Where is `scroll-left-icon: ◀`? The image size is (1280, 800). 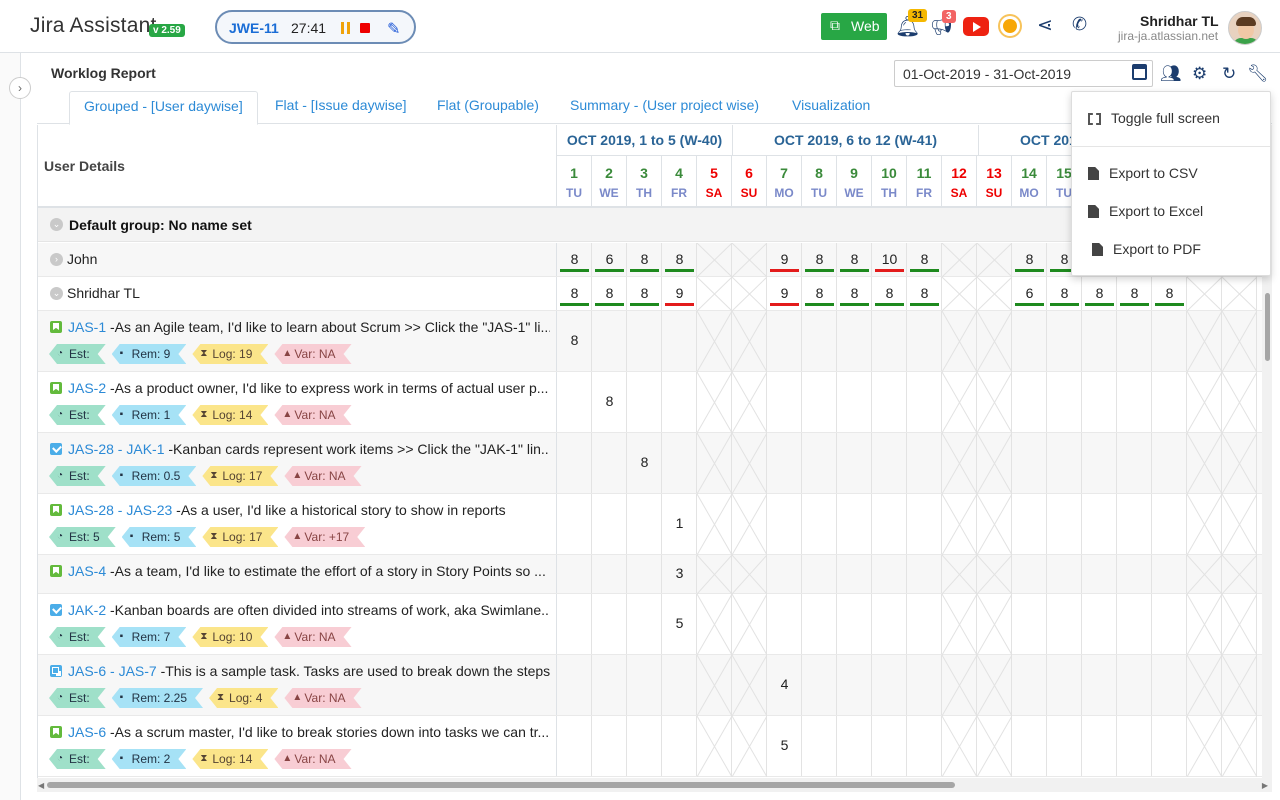 scroll-left-icon: ◀ is located at coordinates (41, 785).